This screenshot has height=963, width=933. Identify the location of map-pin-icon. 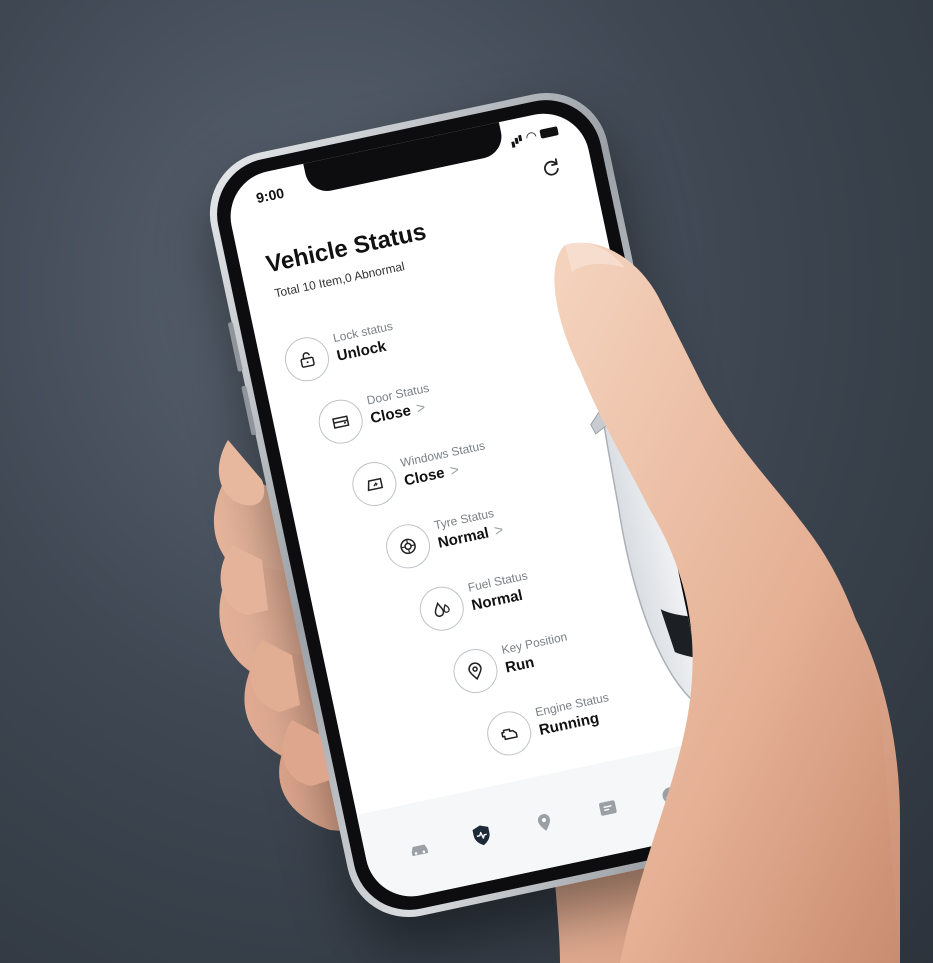
(544, 822).